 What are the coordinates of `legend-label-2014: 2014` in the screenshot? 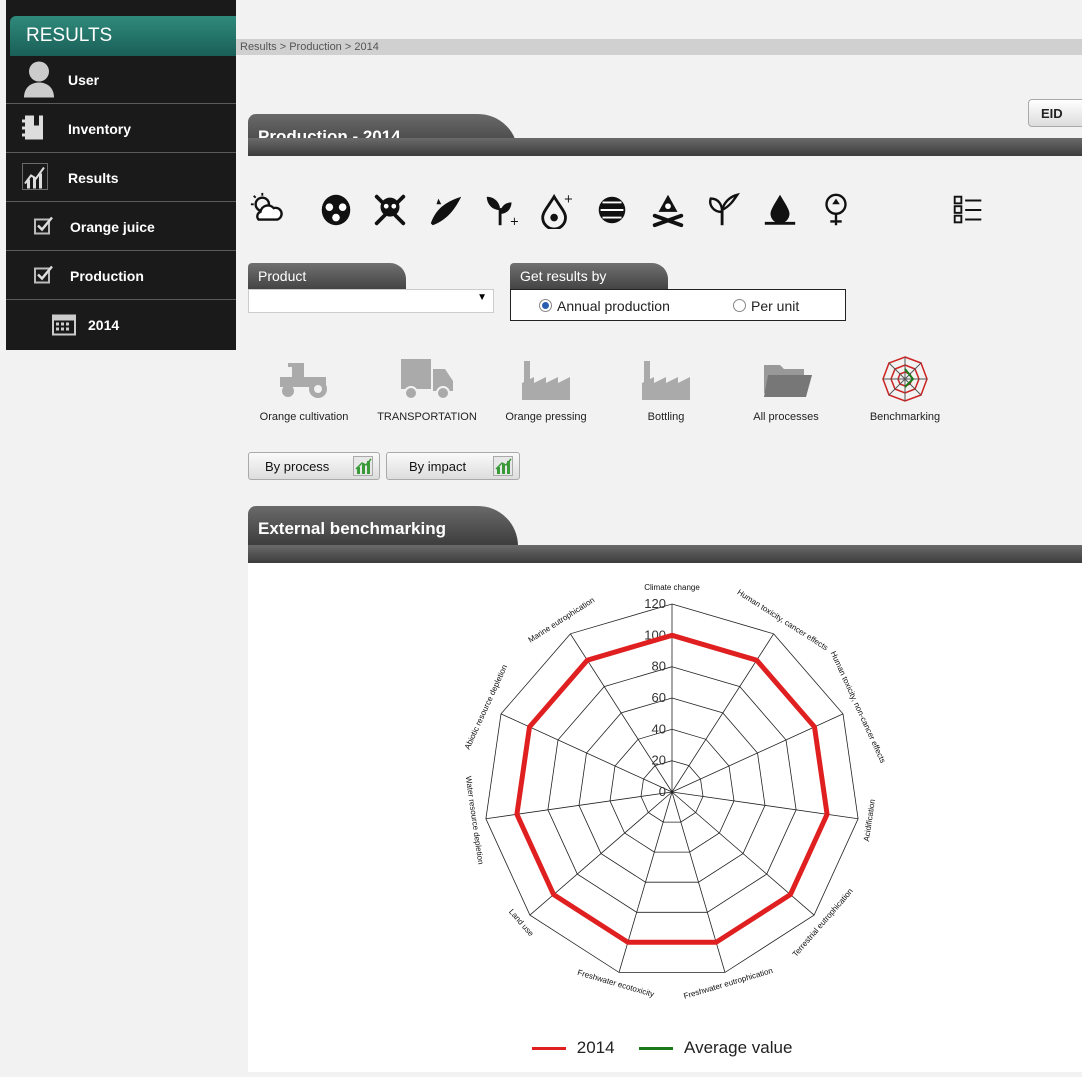 It's located at (595, 1047).